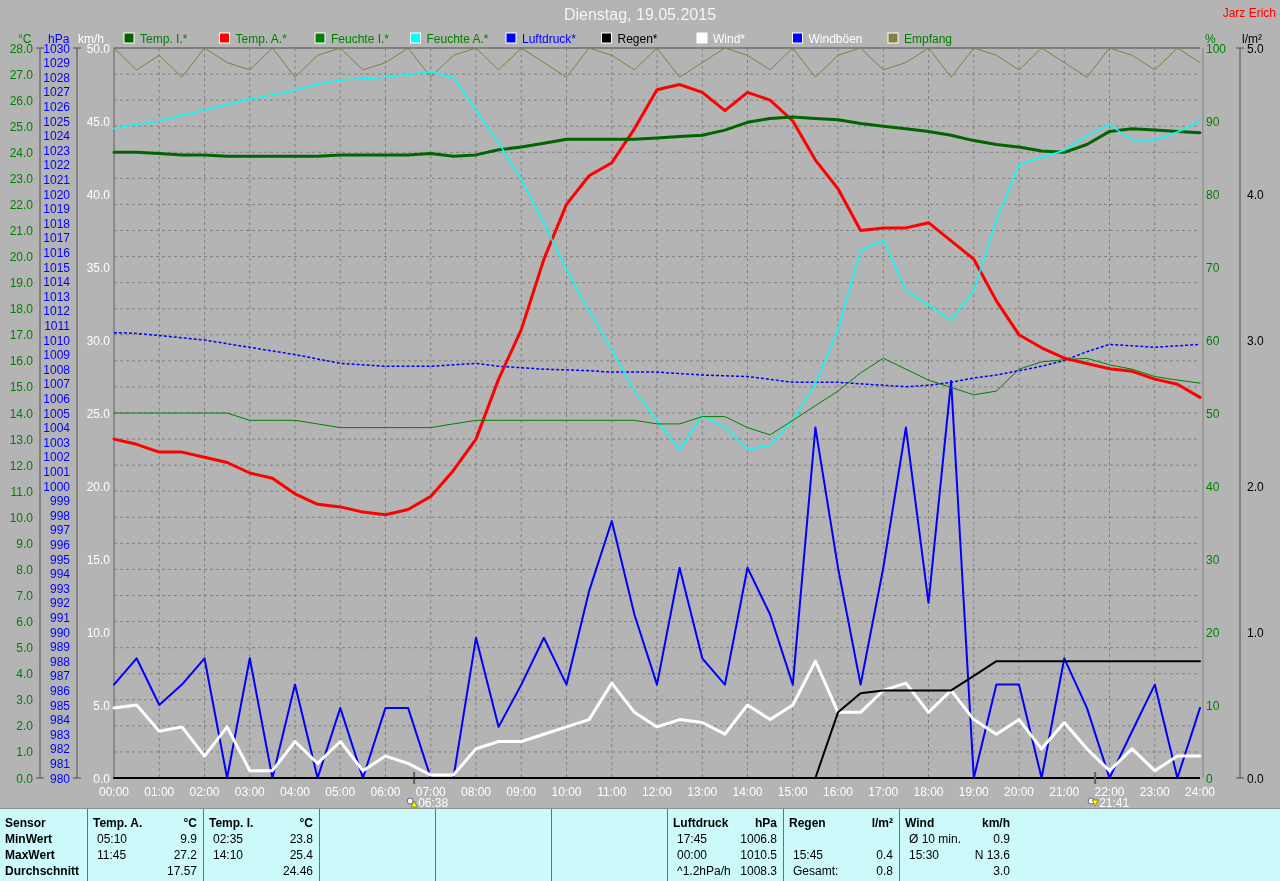  I want to click on axis-tick-label: 990, so click(59, 632).